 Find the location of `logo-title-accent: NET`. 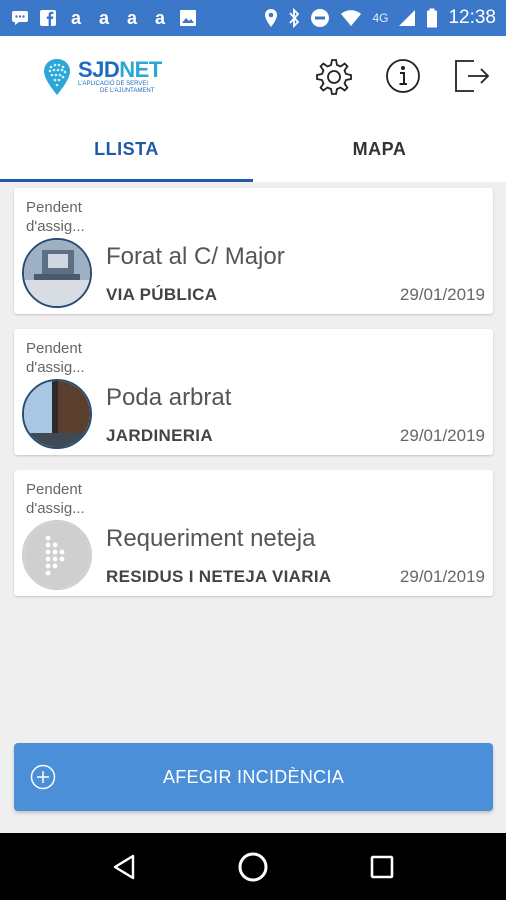

logo-title-accent: NET is located at coordinates (140, 69).